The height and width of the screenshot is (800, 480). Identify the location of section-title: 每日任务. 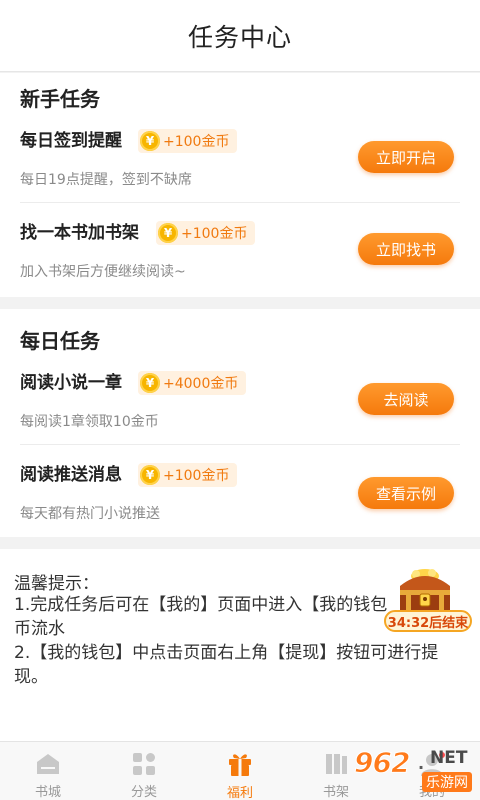
(60, 341).